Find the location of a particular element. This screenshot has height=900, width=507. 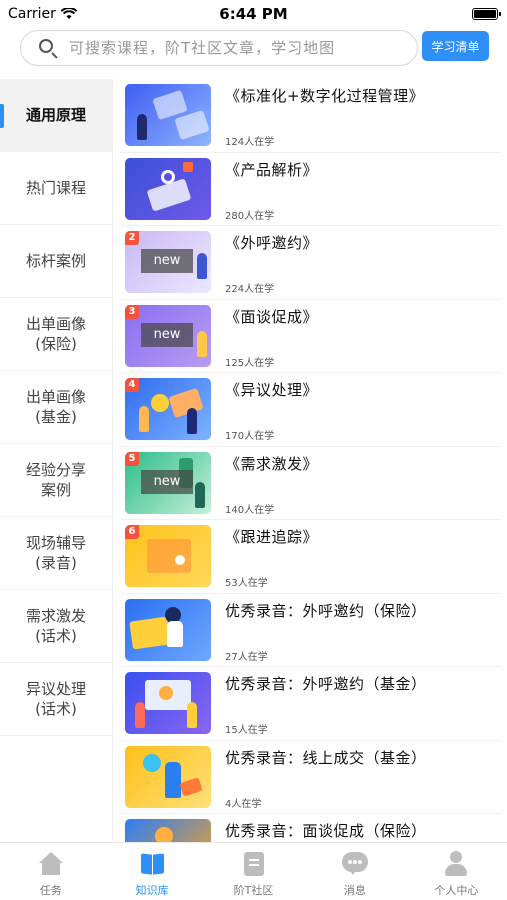

course-thumbnail: 2 new is located at coordinates (168, 262).